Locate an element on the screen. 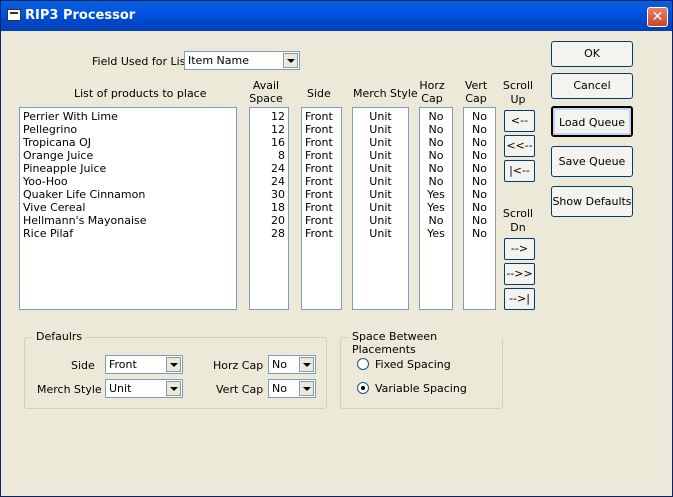 Image resolution: width=673 pixels, height=497 pixels. merch-style-list: Unit Unit Unit Unit Unit Unit Unit Unit Unit Unit is located at coordinates (380, 208).